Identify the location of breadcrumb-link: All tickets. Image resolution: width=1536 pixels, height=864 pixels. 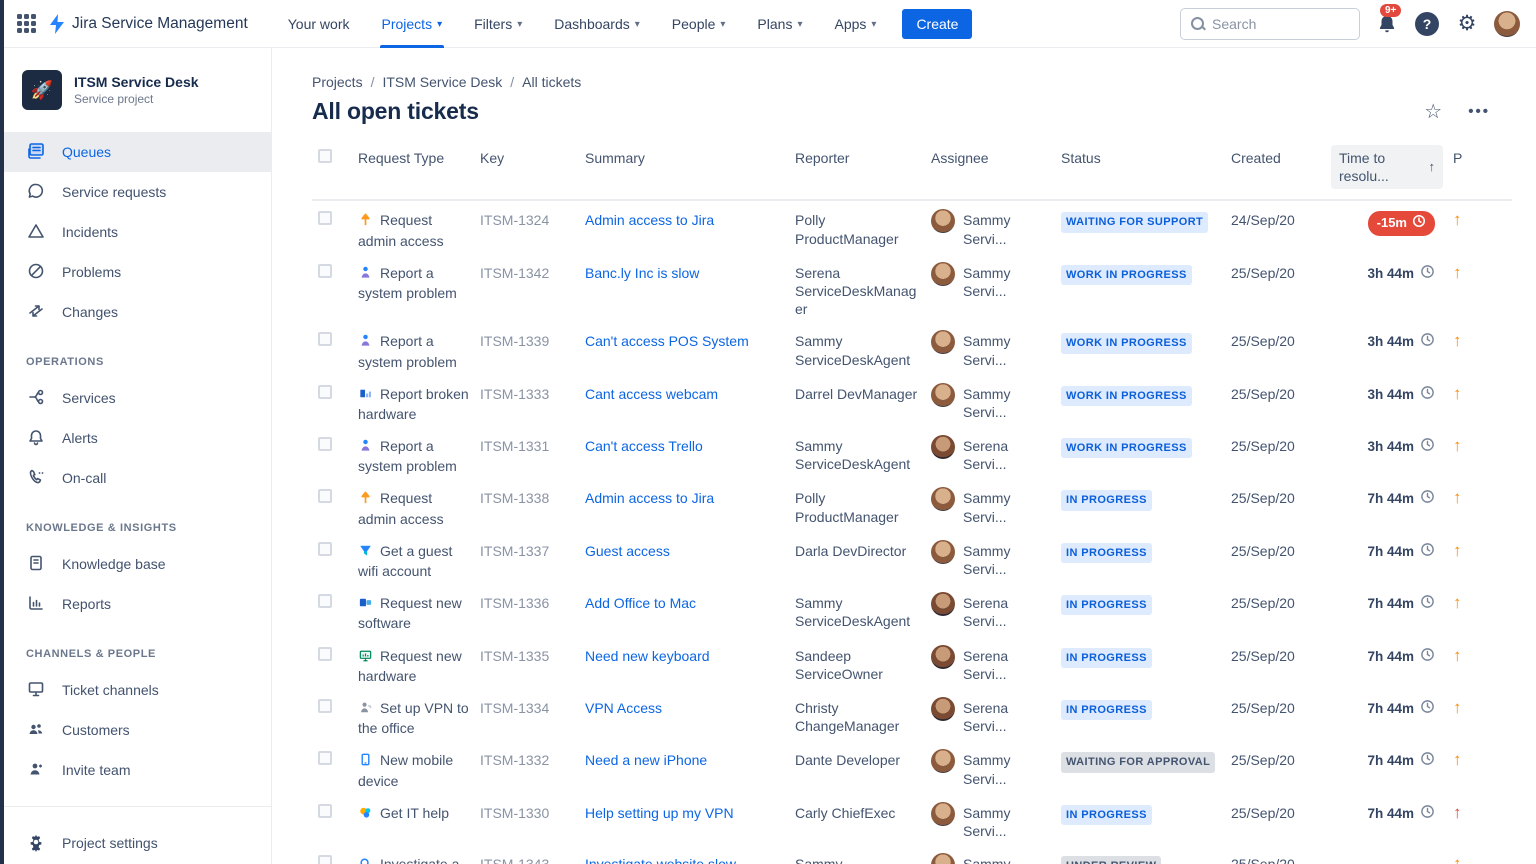
(551, 82).